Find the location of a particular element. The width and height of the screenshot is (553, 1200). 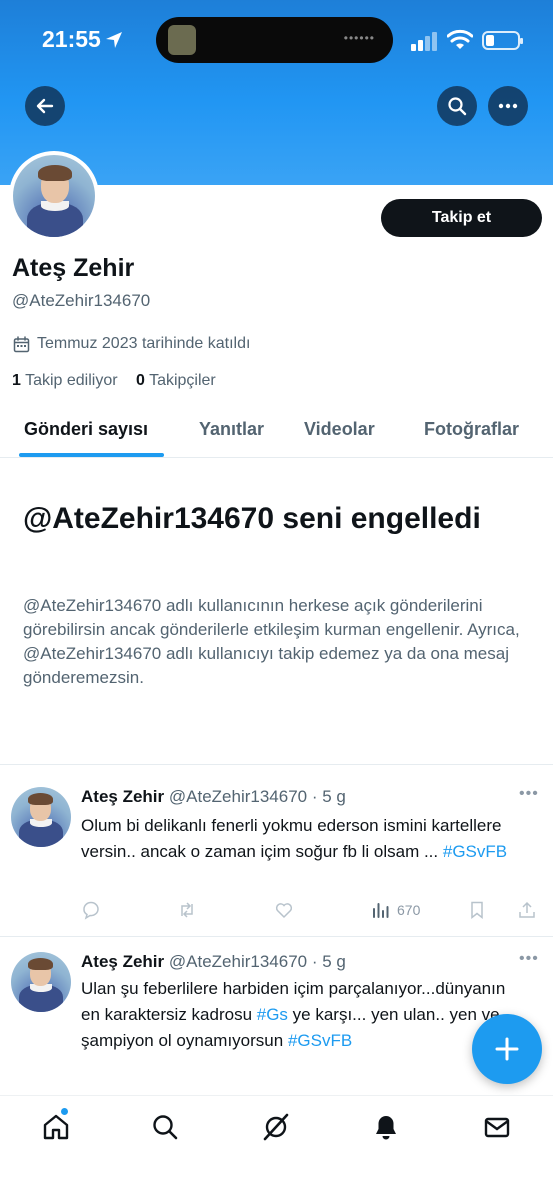

bookmark-button is located at coordinates (477, 910).